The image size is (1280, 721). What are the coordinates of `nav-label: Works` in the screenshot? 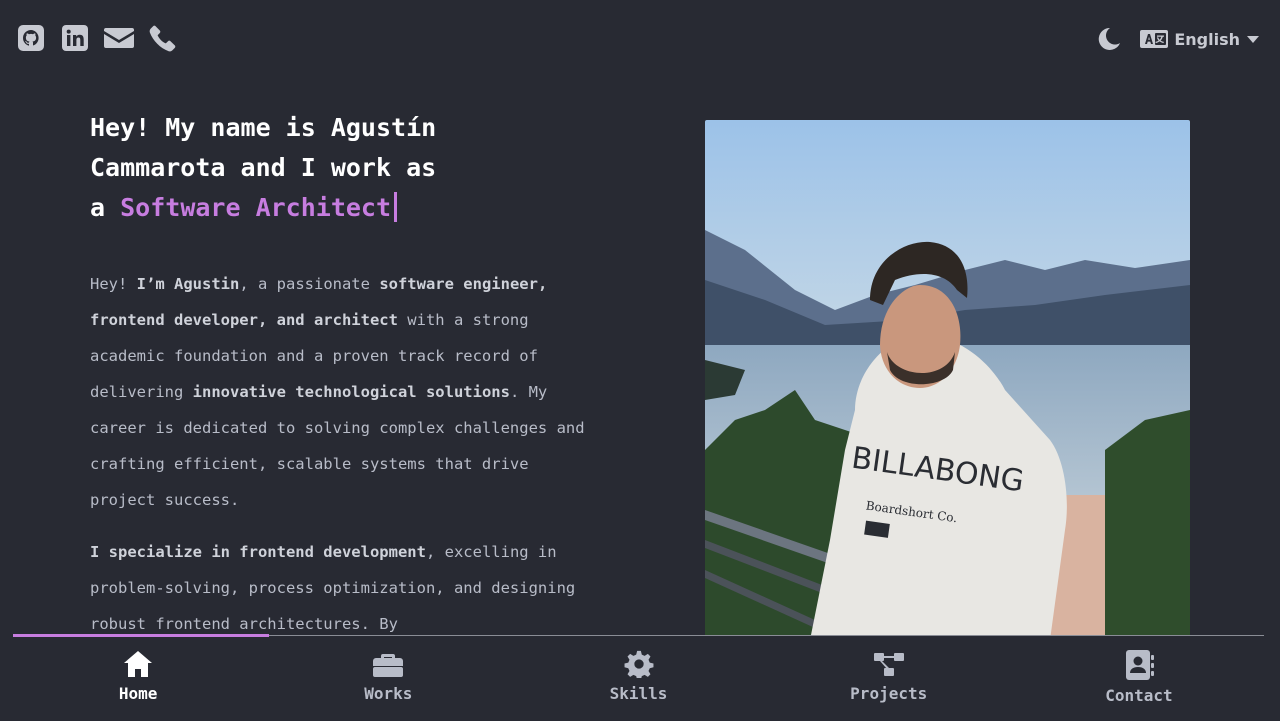 It's located at (388, 693).